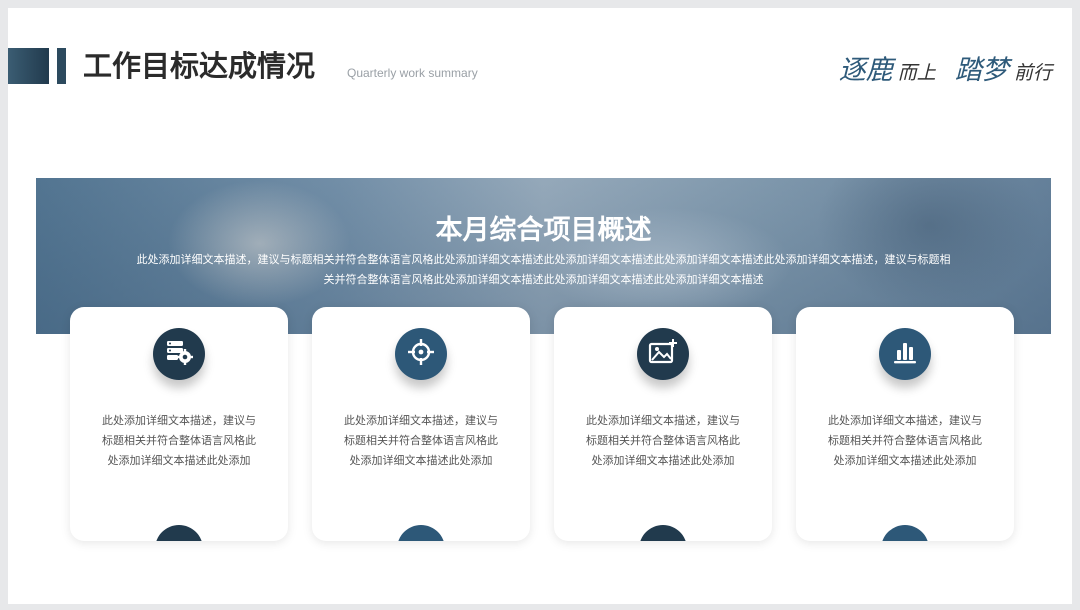 This screenshot has height=610, width=1080. Describe the element at coordinates (199, 66) in the screenshot. I see `page-title: 工作目标达成情况` at that location.